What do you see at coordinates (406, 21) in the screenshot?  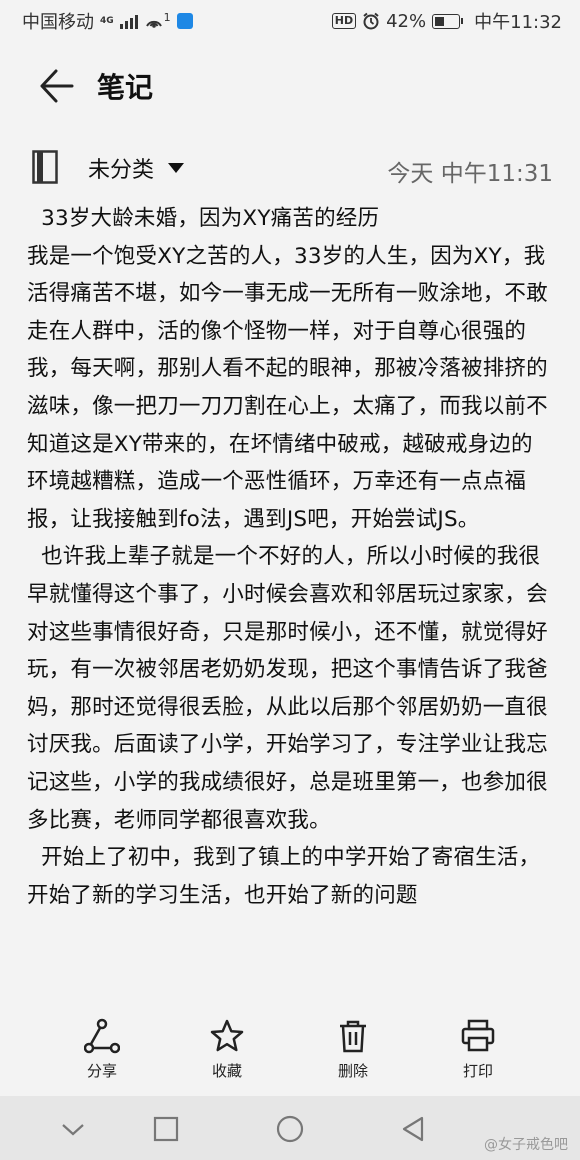 I see `battery-percent: 42%` at bounding box center [406, 21].